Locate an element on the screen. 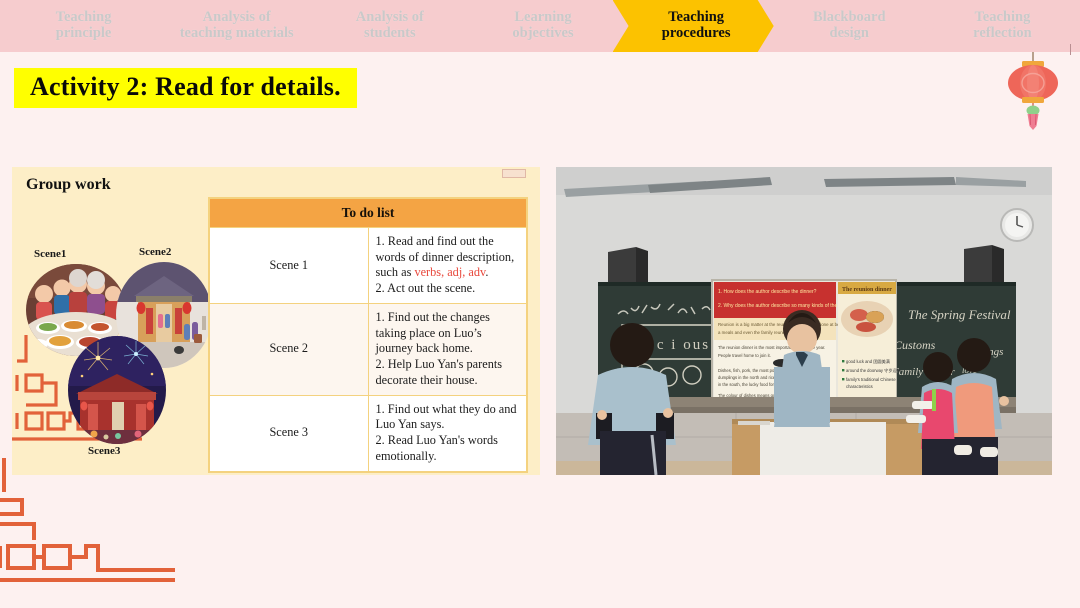  breadcrumb-step-7: Teaching reflection is located at coordinates (999, 26).